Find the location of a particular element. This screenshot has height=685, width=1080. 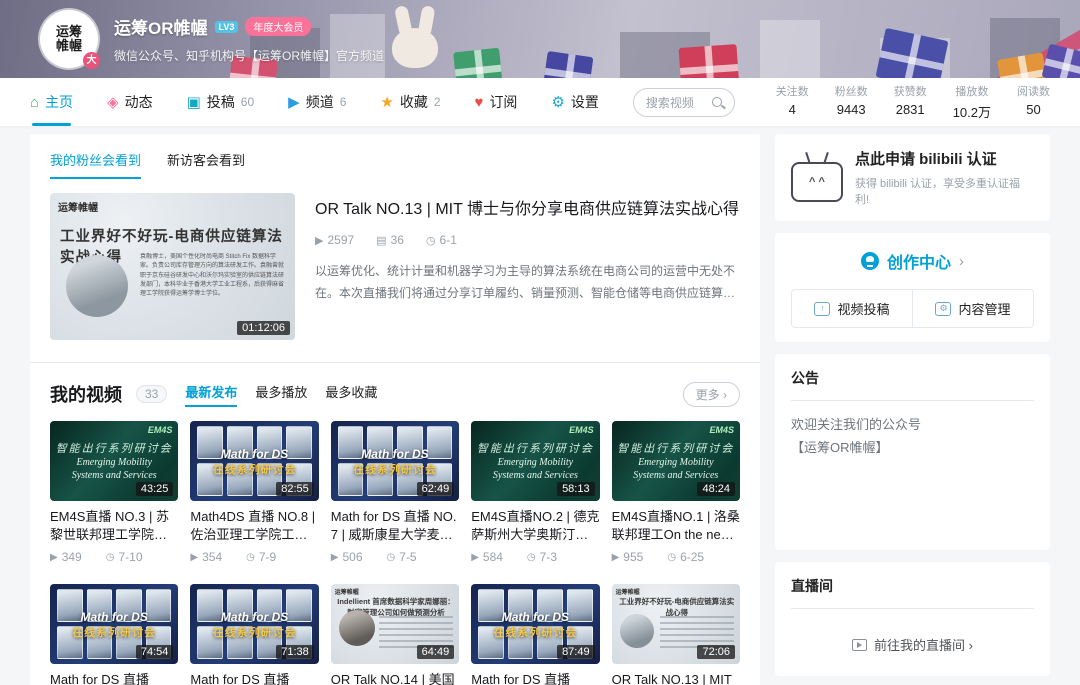

video-title: Math for DS 直播 NO. 7 | 威斯康星大学麦迪逊分校电子 is located at coordinates (395, 526).